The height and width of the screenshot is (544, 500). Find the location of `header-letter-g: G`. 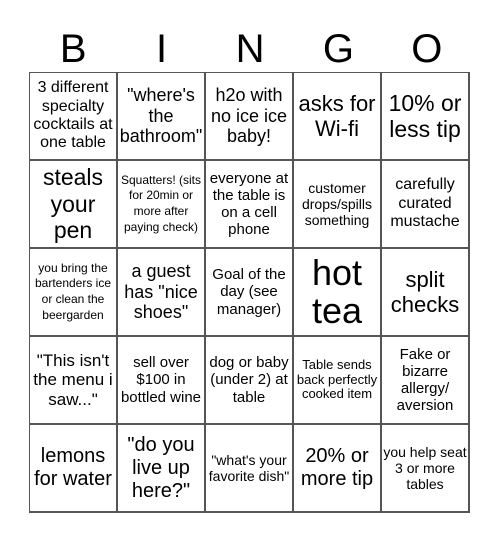

header-letter-g: G is located at coordinates (338, 49).